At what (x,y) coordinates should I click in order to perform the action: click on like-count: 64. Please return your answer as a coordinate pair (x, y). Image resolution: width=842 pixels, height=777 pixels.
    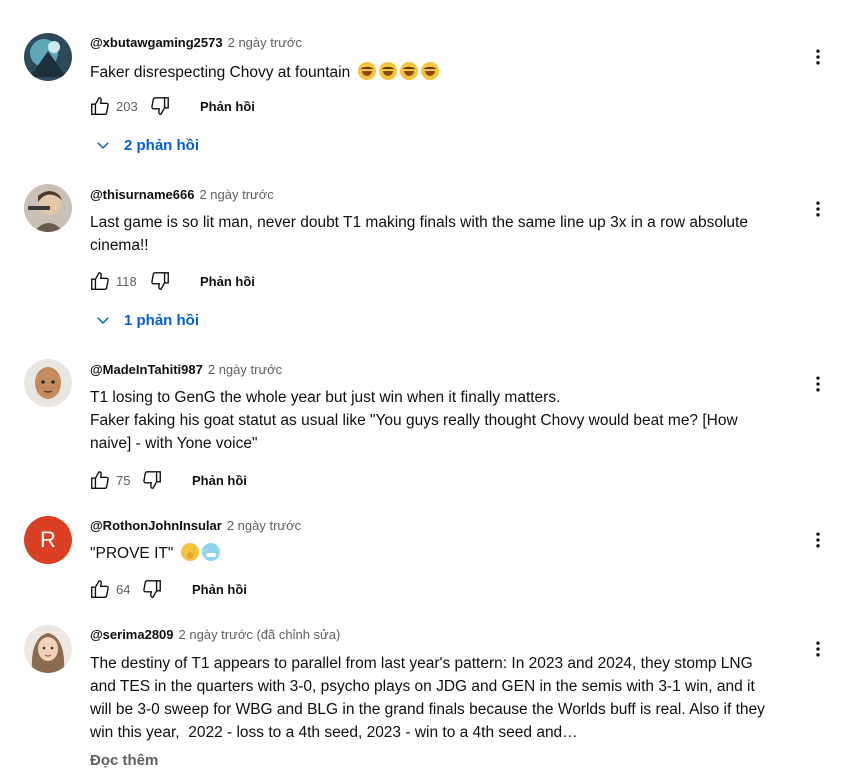
    Looking at the image, I should click on (123, 589).